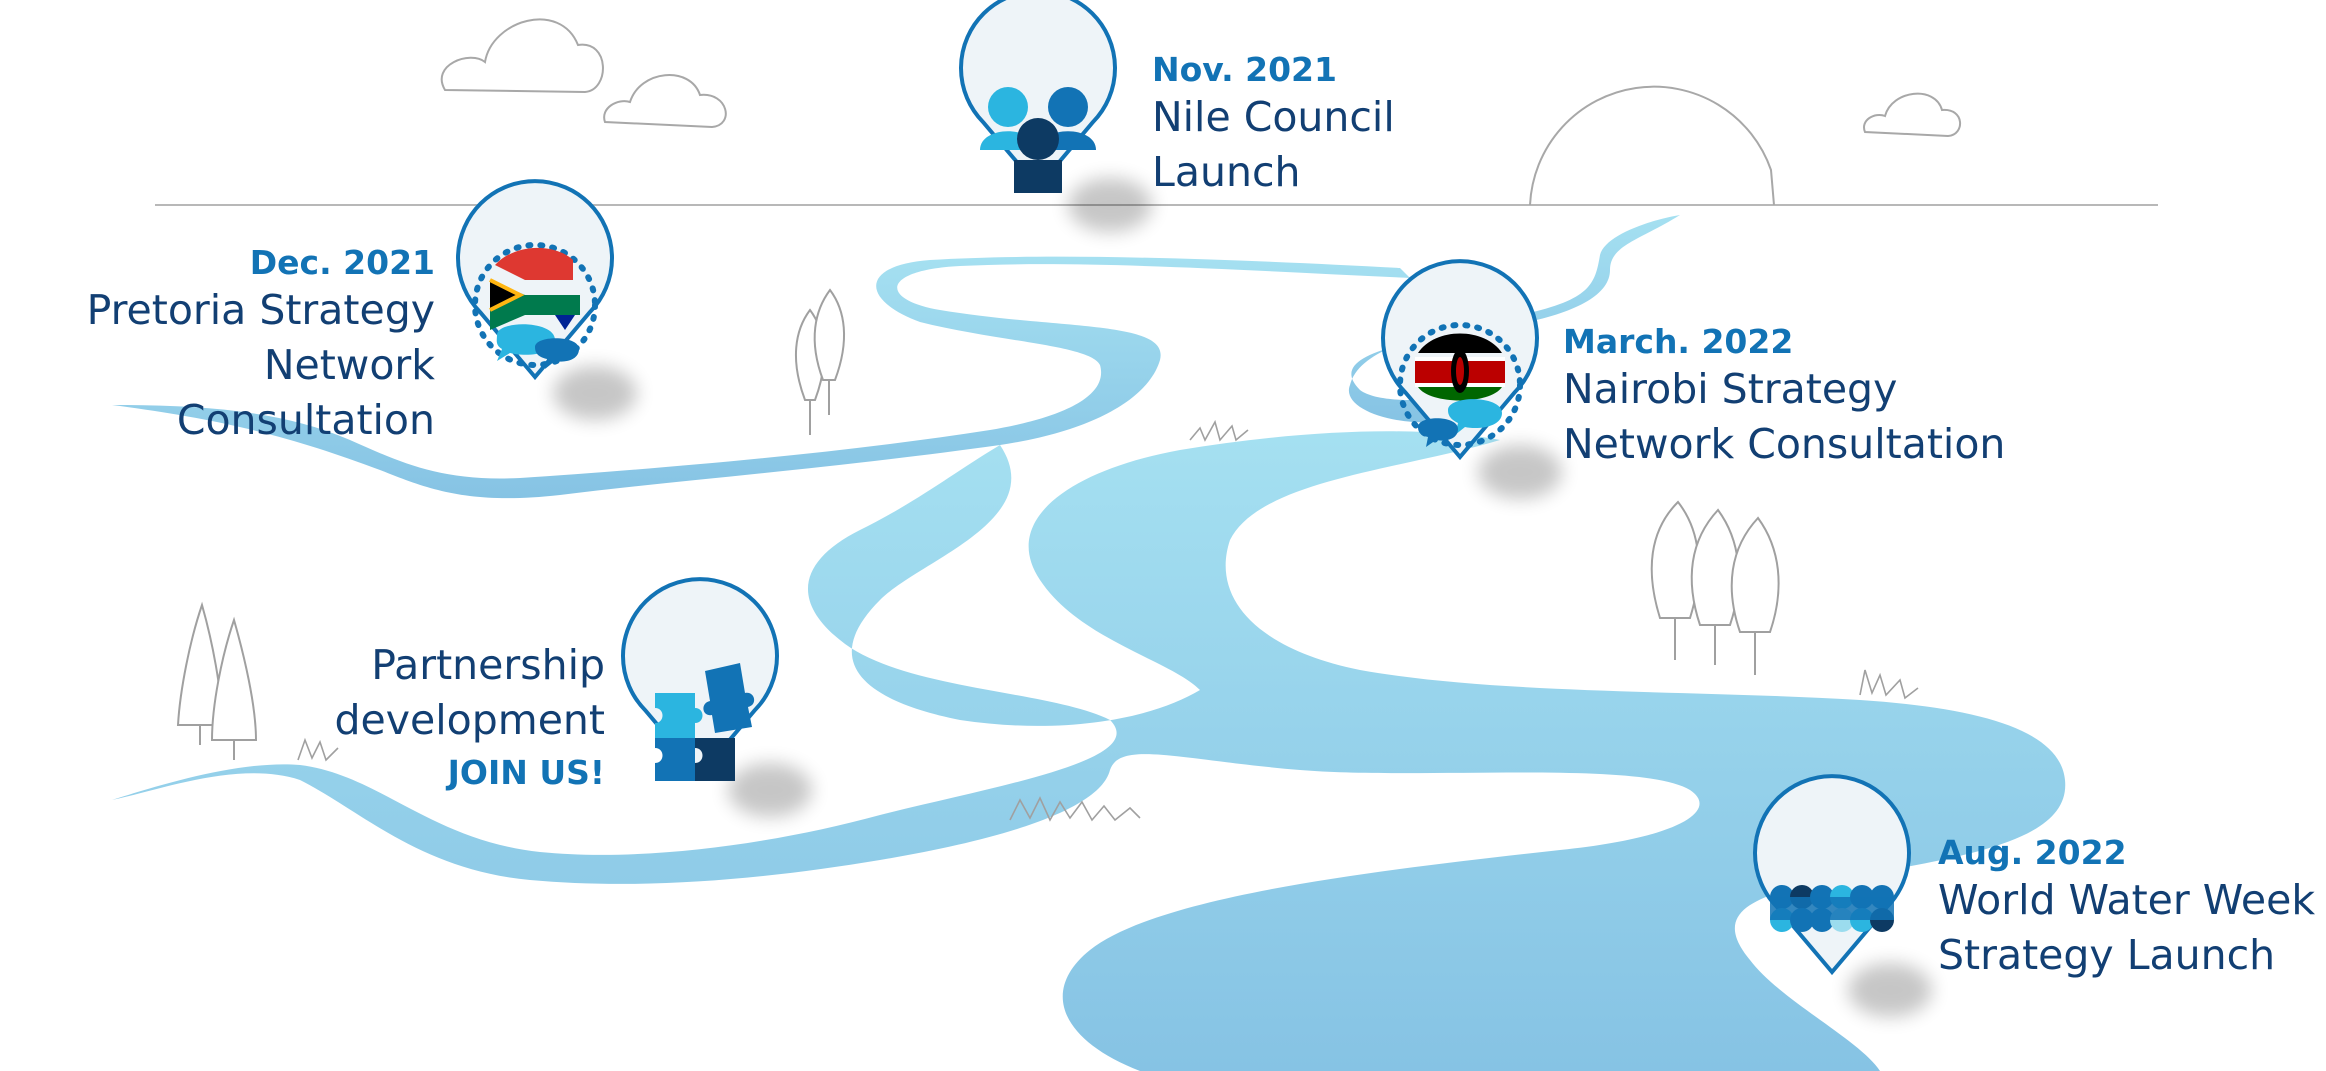 The width and height of the screenshot is (2326, 1071). Describe the element at coordinates (342, 262) in the screenshot. I see `milestone-date: Dec. 2021` at that location.